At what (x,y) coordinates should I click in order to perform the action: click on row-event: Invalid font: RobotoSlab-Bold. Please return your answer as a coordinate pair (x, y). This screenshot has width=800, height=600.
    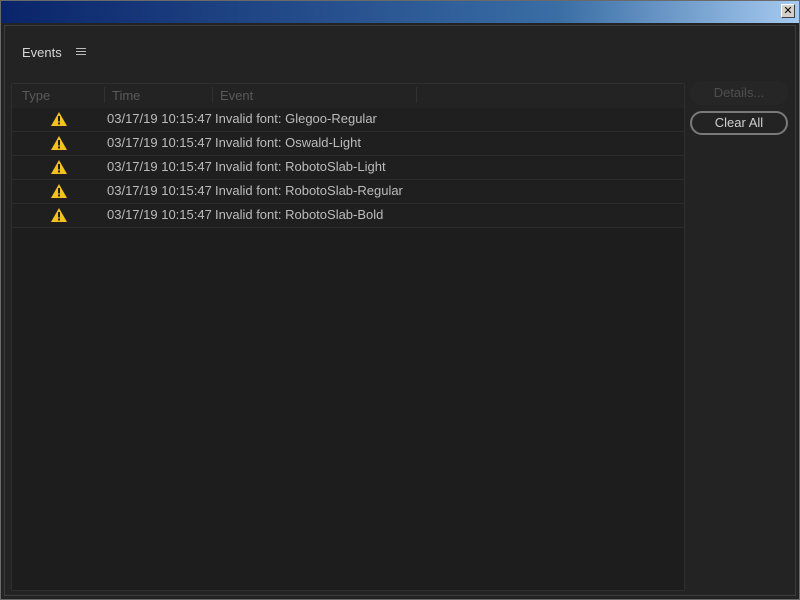
    Looking at the image, I should click on (299, 214).